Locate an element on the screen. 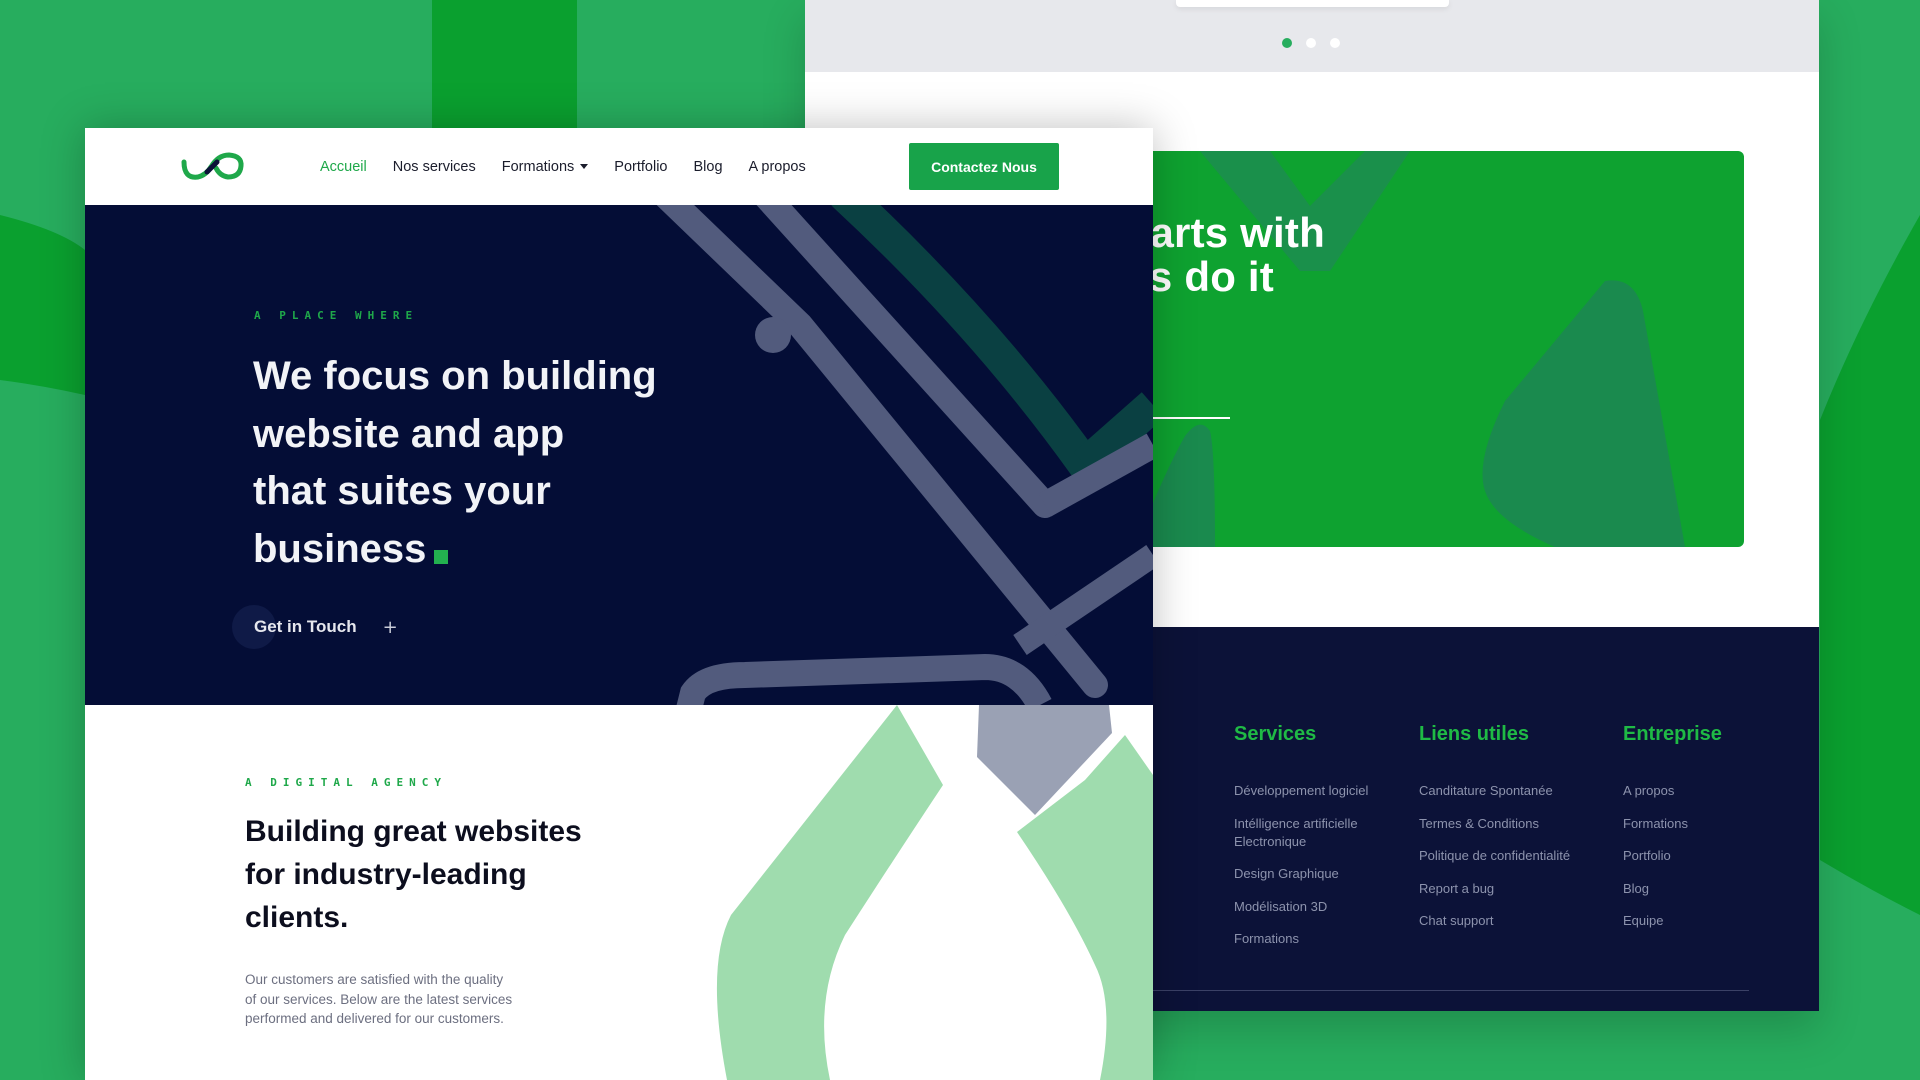  footer-link: Chat support is located at coordinates (1504, 921).